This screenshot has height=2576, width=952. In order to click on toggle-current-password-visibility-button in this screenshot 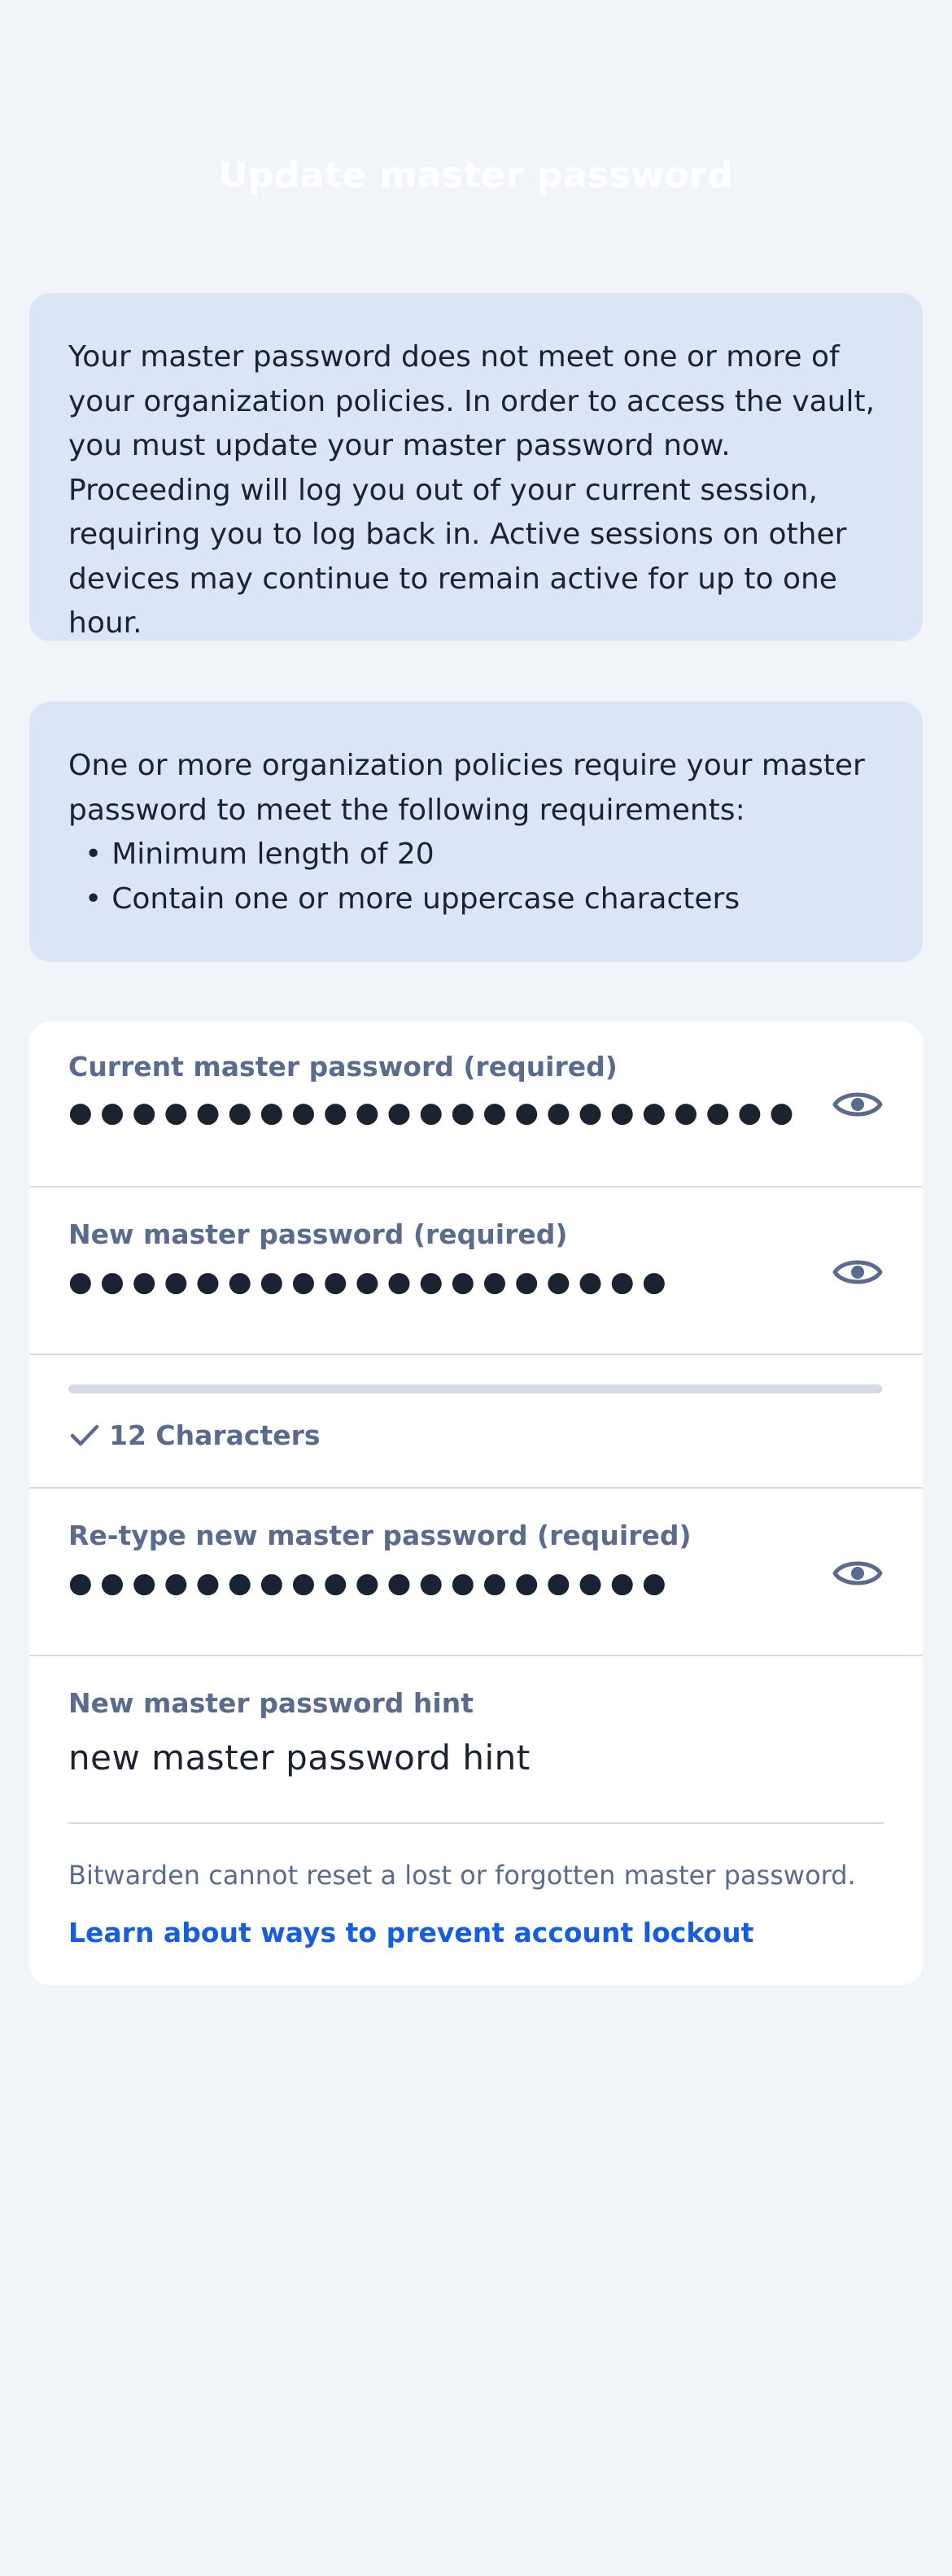, I will do `click(858, 1104)`.